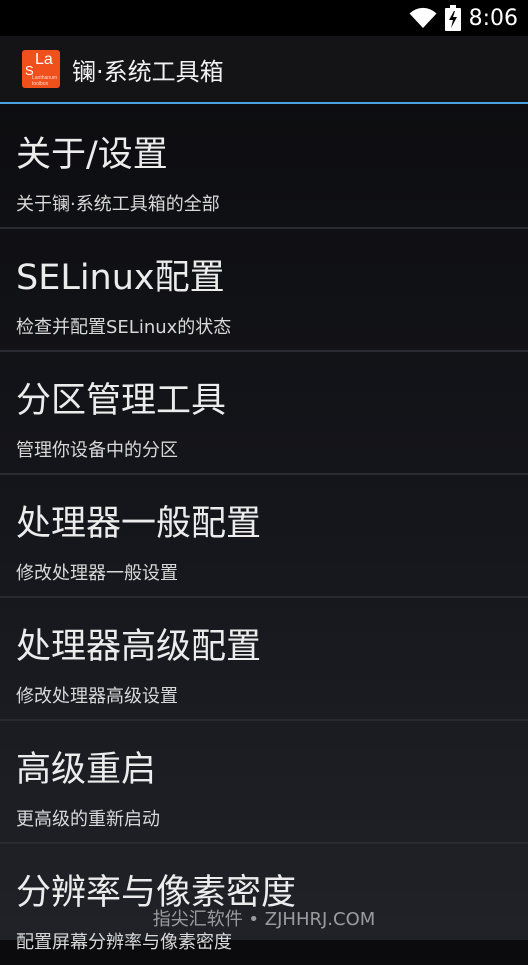 The height and width of the screenshot is (965, 528). I want to click on menu-item-subtitle: 关于镧·系统工具箱的全部, so click(118, 204).